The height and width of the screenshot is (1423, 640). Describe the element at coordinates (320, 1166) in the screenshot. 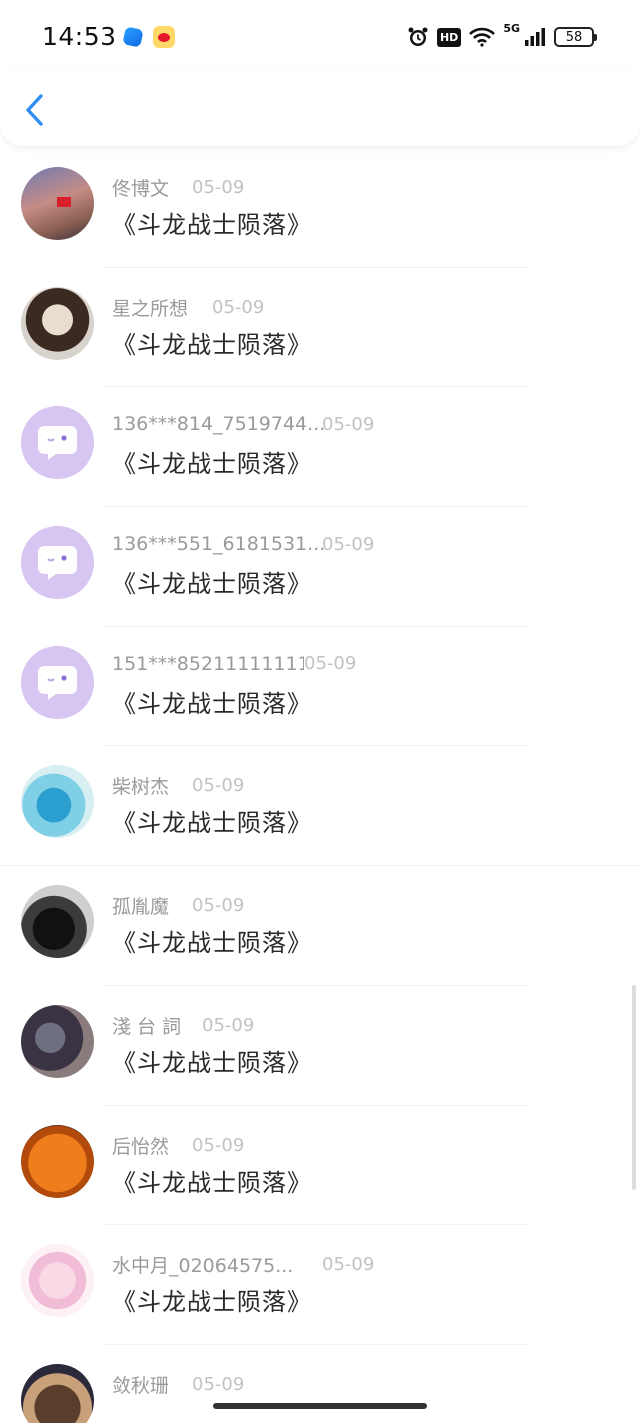

I see `list-item: 后怡然 05-09 《斗龙战士陨落》` at that location.